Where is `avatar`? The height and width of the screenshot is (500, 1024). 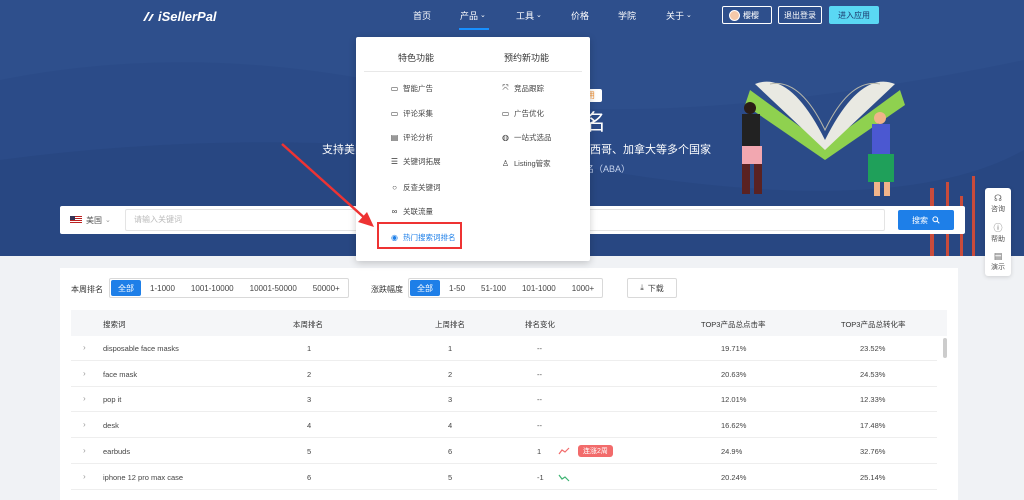 avatar is located at coordinates (734, 15).